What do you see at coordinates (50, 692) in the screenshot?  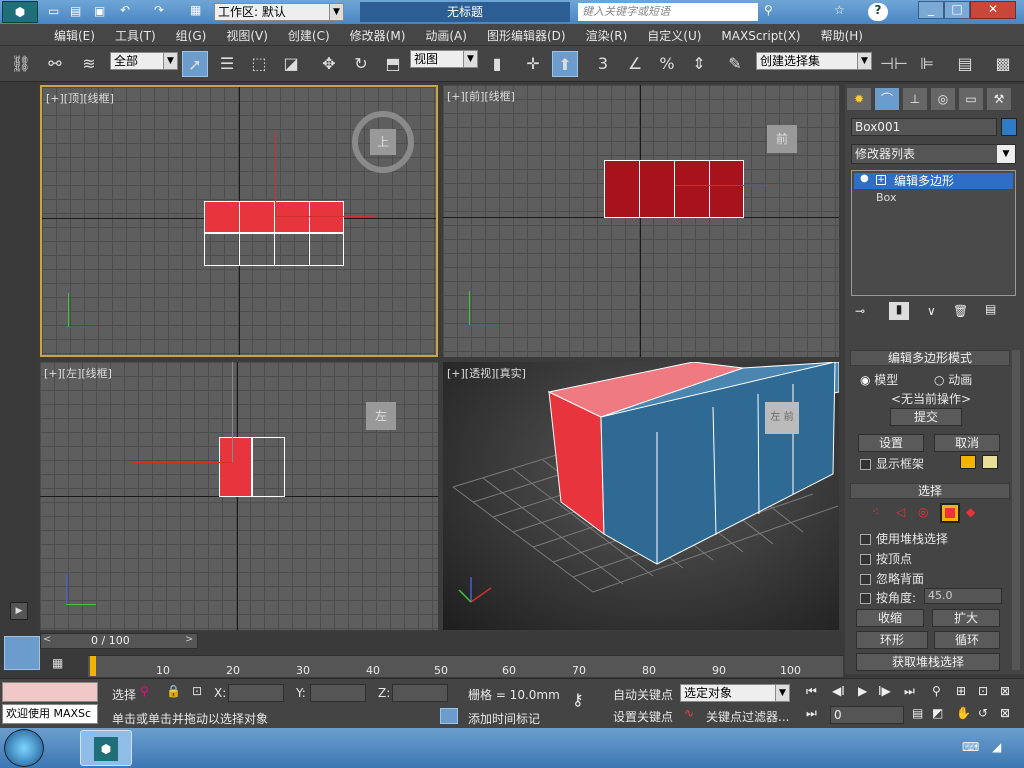 I see `maxscript-listener-pink` at bounding box center [50, 692].